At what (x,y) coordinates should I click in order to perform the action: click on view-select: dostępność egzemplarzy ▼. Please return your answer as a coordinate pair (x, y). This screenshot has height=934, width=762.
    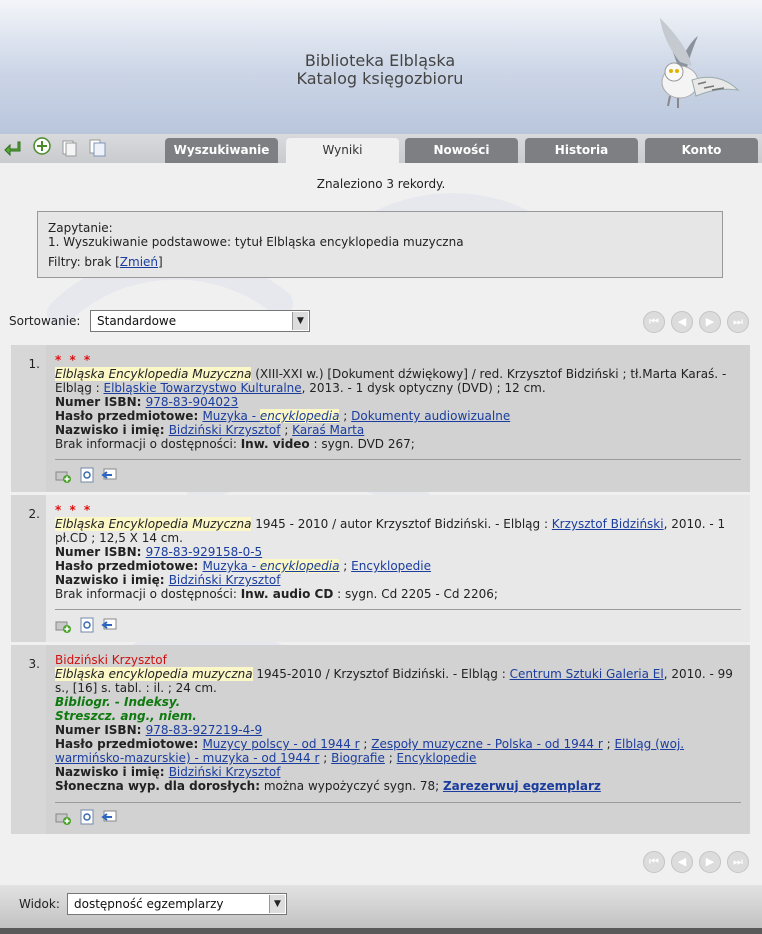
    Looking at the image, I should click on (177, 904).